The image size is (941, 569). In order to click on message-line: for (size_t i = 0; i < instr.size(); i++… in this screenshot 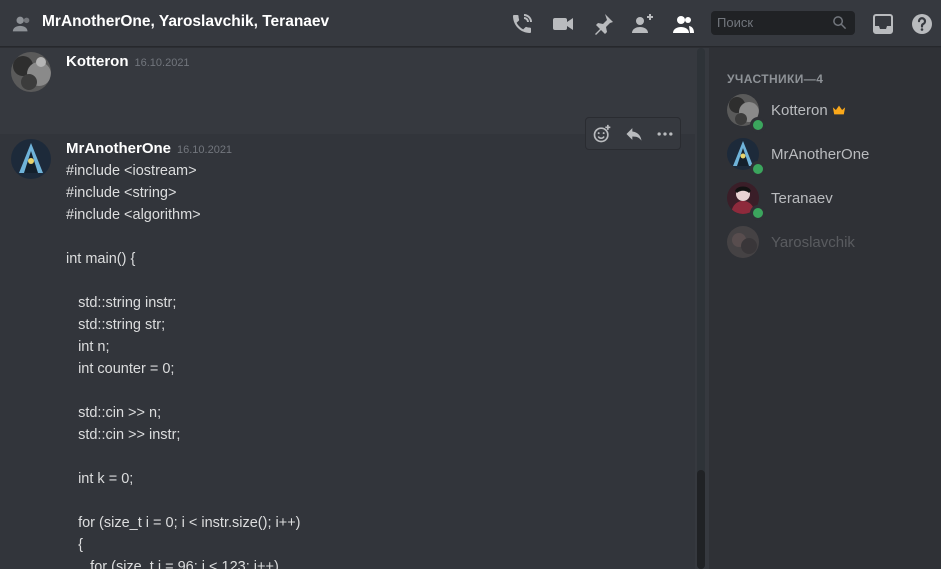, I will do `click(183, 523)`.